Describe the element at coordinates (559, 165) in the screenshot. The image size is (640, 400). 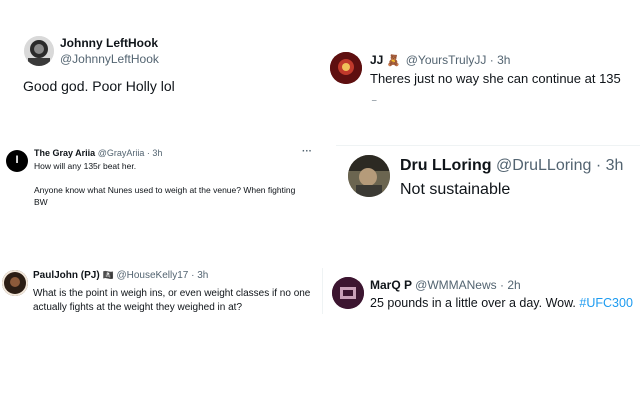
I see `handle-time: @DruLLoring · 3h` at that location.